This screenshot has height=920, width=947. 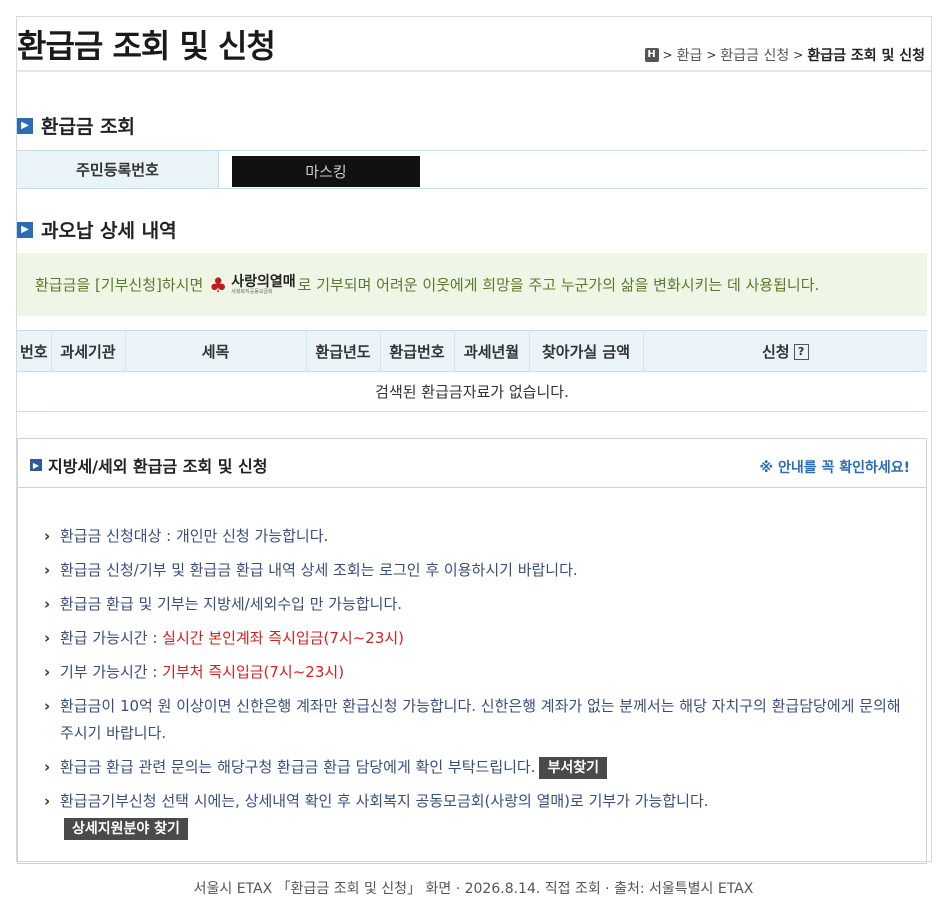 I want to click on resident-id-masked-value: 마스킹, so click(x=326, y=171).